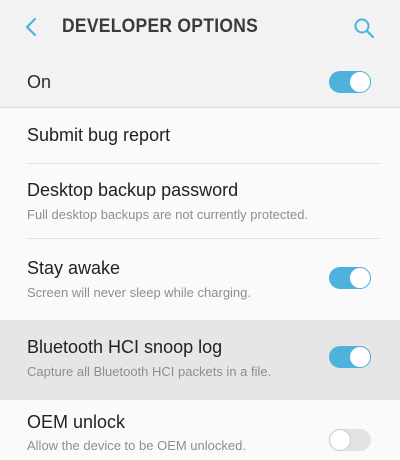  I want to click on chevron-left-icon, so click(31, 29).